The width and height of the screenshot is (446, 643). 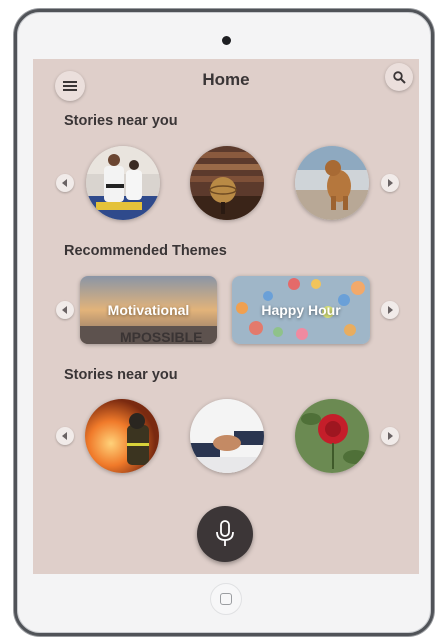 I want to click on microphone-icon, so click(x=225, y=533).